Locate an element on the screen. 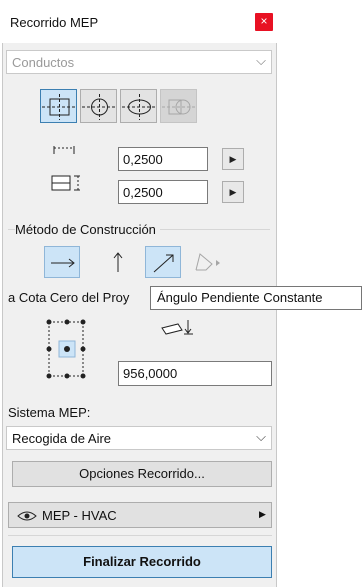 This screenshot has width=362, height=587. transition-shape-button is located at coordinates (178, 106).